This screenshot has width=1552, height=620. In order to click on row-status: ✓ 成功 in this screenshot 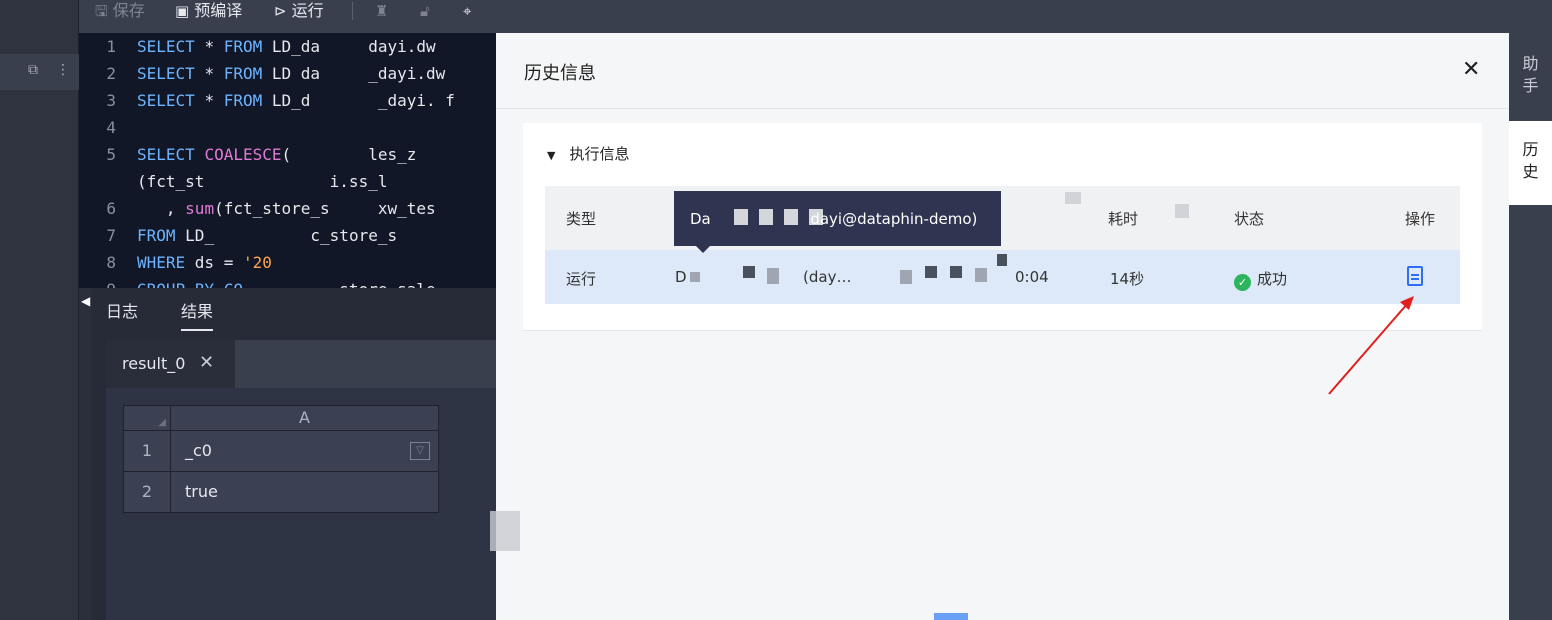, I will do `click(1260, 279)`.